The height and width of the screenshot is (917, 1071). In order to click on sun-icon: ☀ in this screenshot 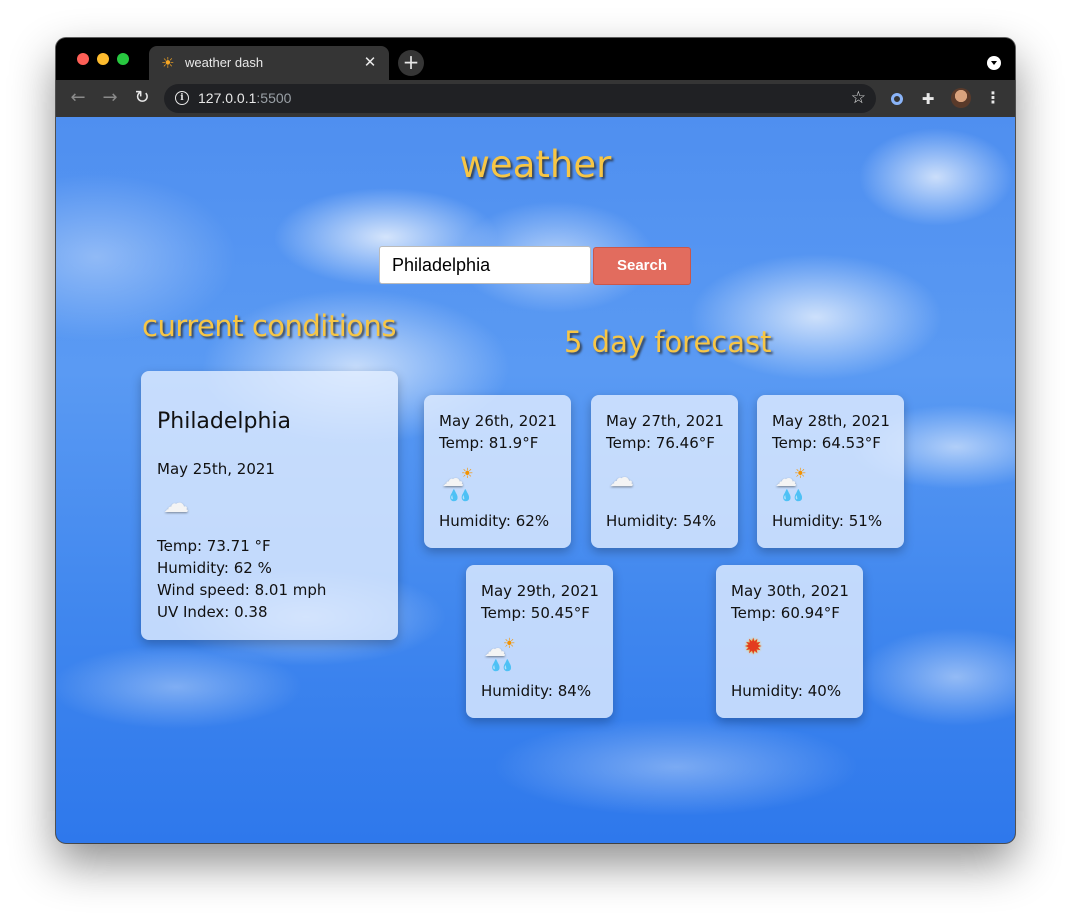, I will do `click(168, 63)`.